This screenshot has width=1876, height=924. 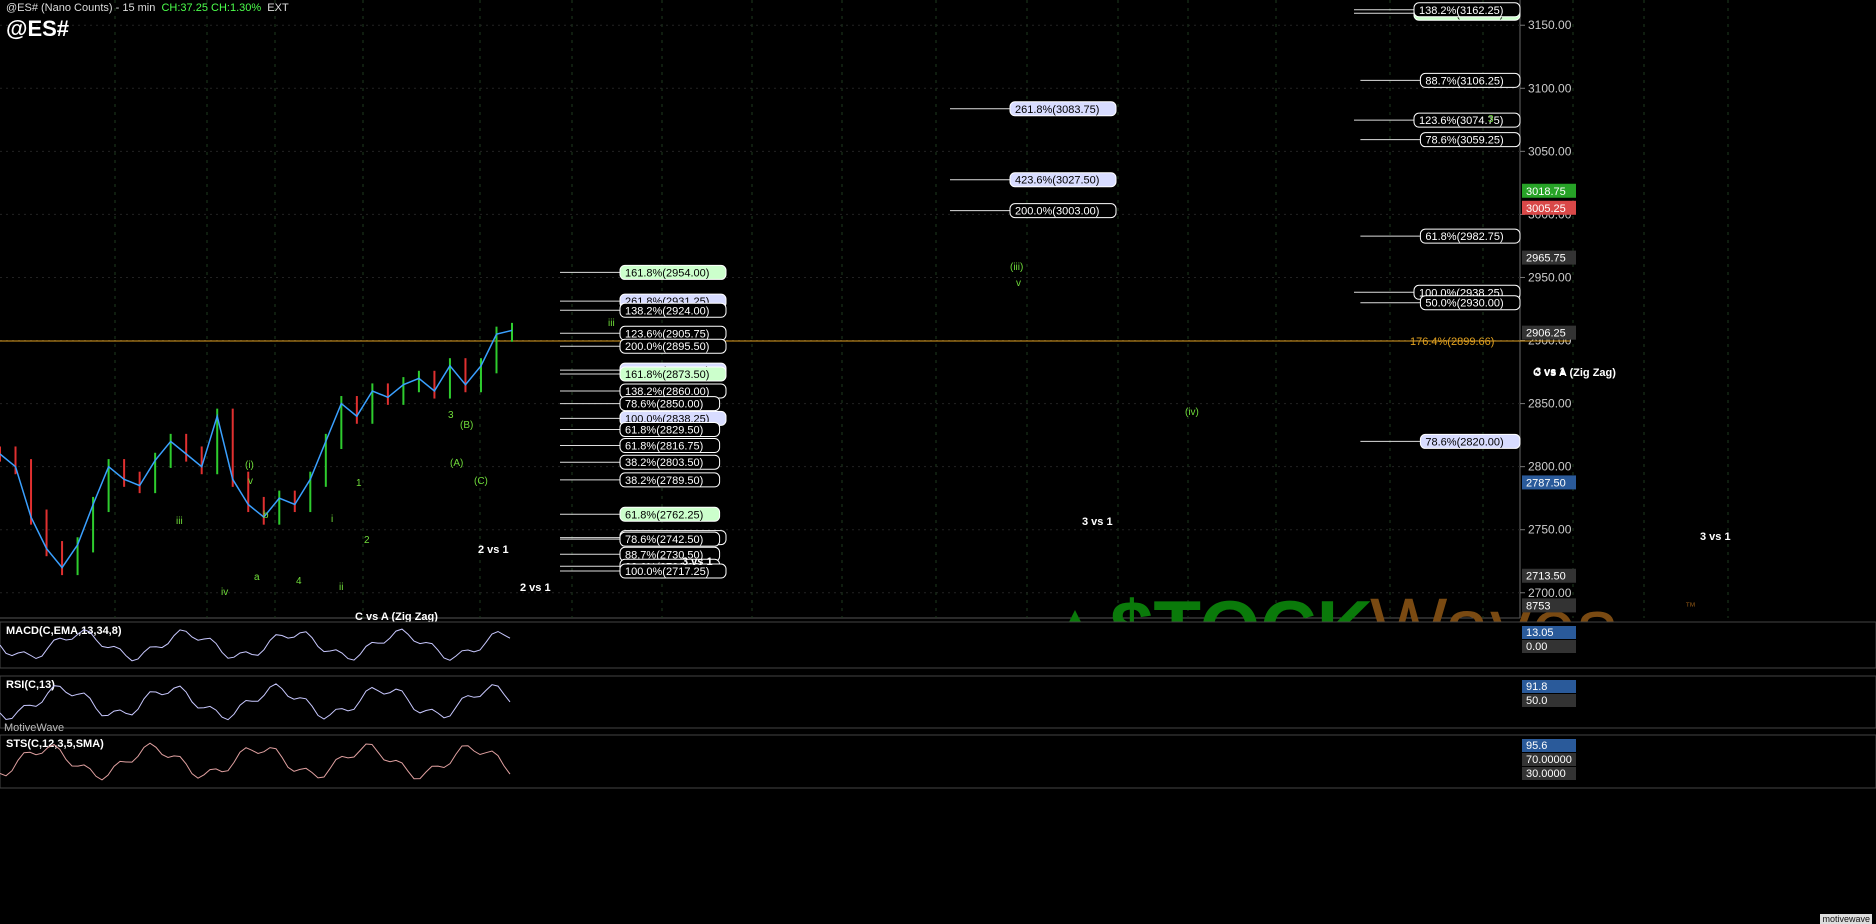 What do you see at coordinates (1464, 141) in the screenshot?
I see `fib-level-label: 78.6%(3059.25)` at bounding box center [1464, 141].